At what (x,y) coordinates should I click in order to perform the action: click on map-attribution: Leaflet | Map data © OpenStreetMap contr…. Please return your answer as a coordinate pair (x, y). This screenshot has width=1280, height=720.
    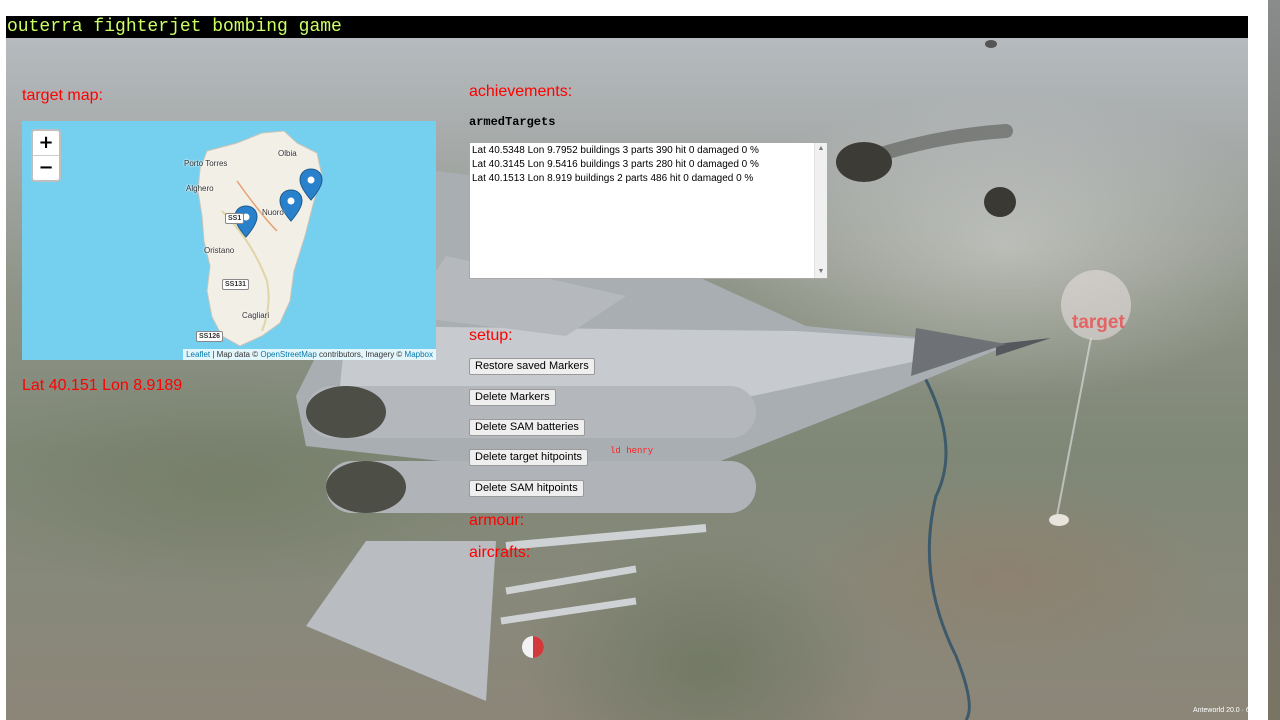
    Looking at the image, I should click on (309, 354).